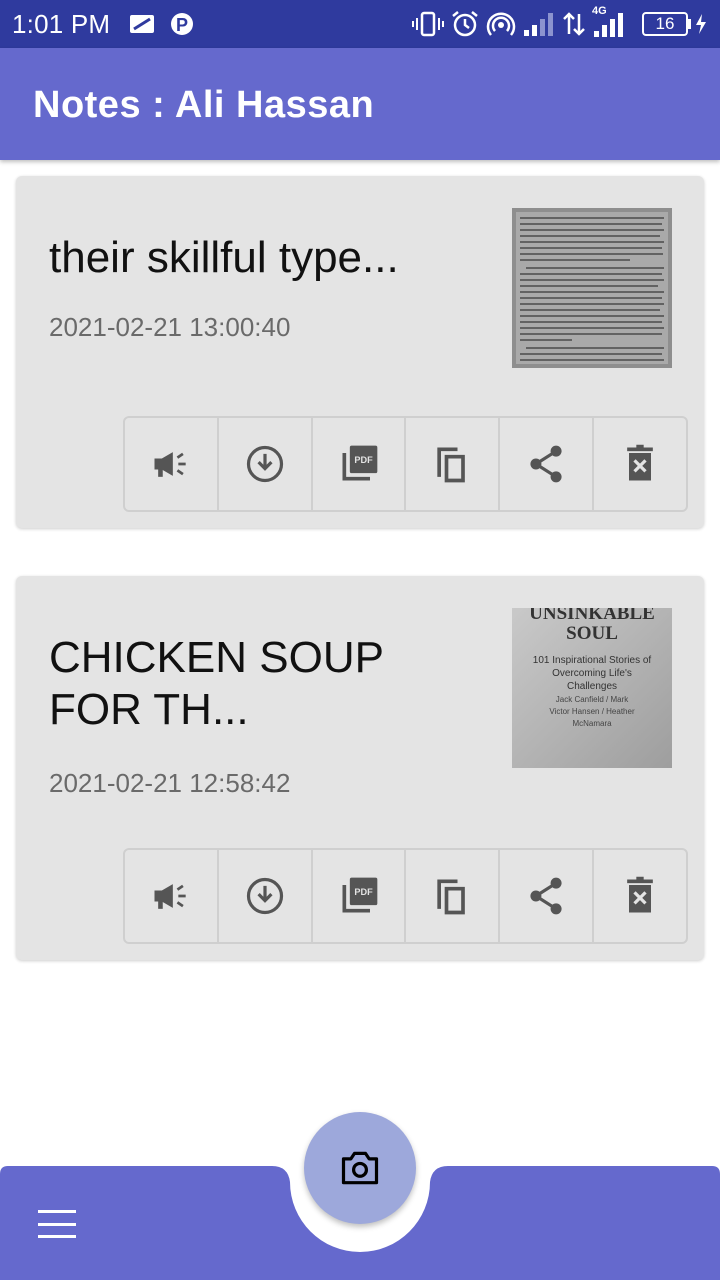 This screenshot has width=720, height=1280. What do you see at coordinates (161, 24) in the screenshot?
I see `status-left-icons: P` at bounding box center [161, 24].